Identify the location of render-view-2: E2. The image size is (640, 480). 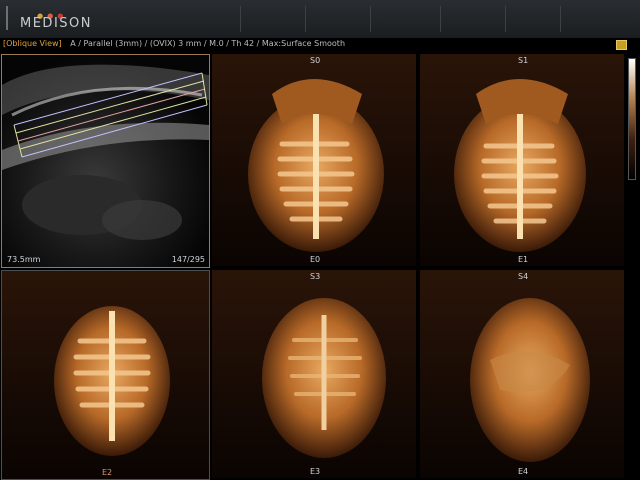
(105, 375).